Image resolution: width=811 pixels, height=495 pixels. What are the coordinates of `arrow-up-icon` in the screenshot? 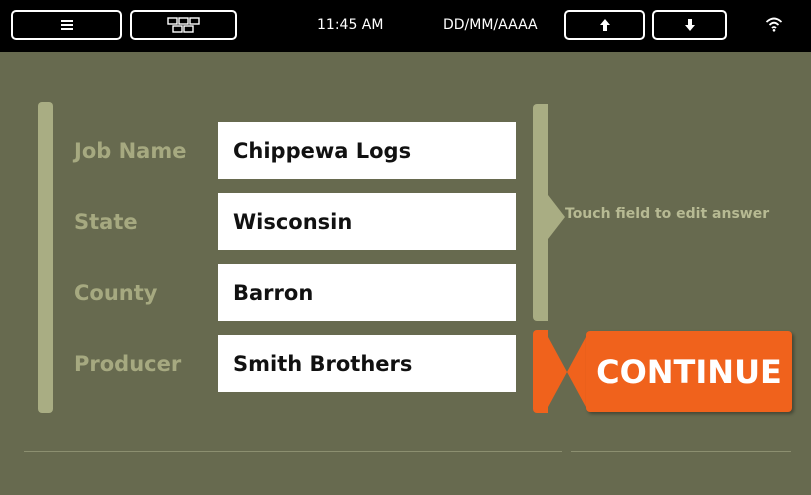 It's located at (604, 25).